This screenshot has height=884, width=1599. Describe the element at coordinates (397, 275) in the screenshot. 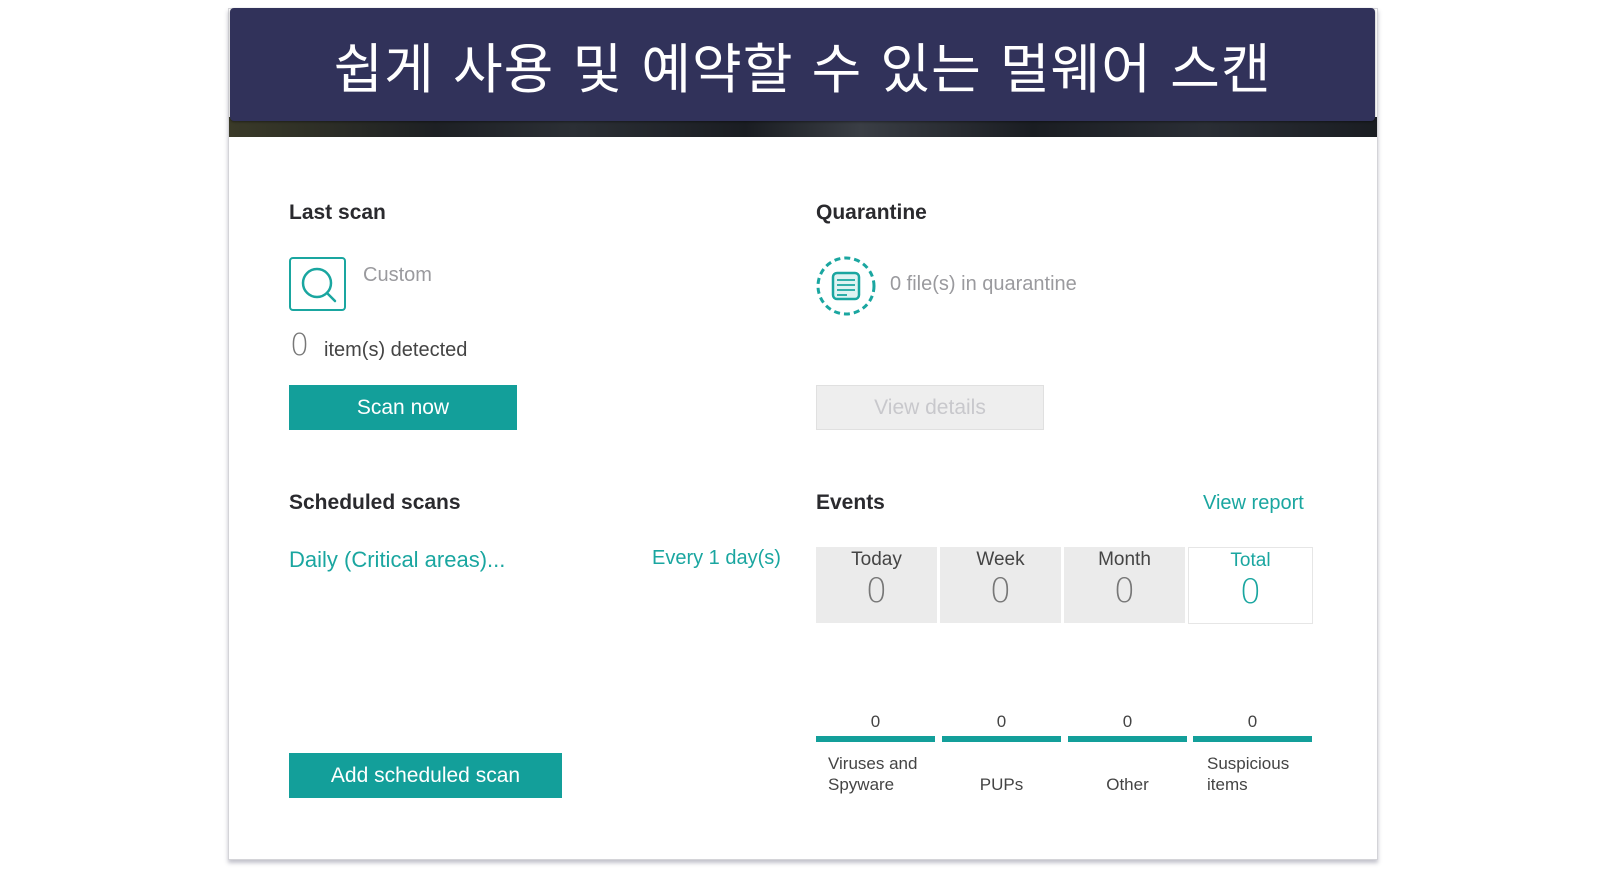

I see `last-scan-type: Custom` at that location.